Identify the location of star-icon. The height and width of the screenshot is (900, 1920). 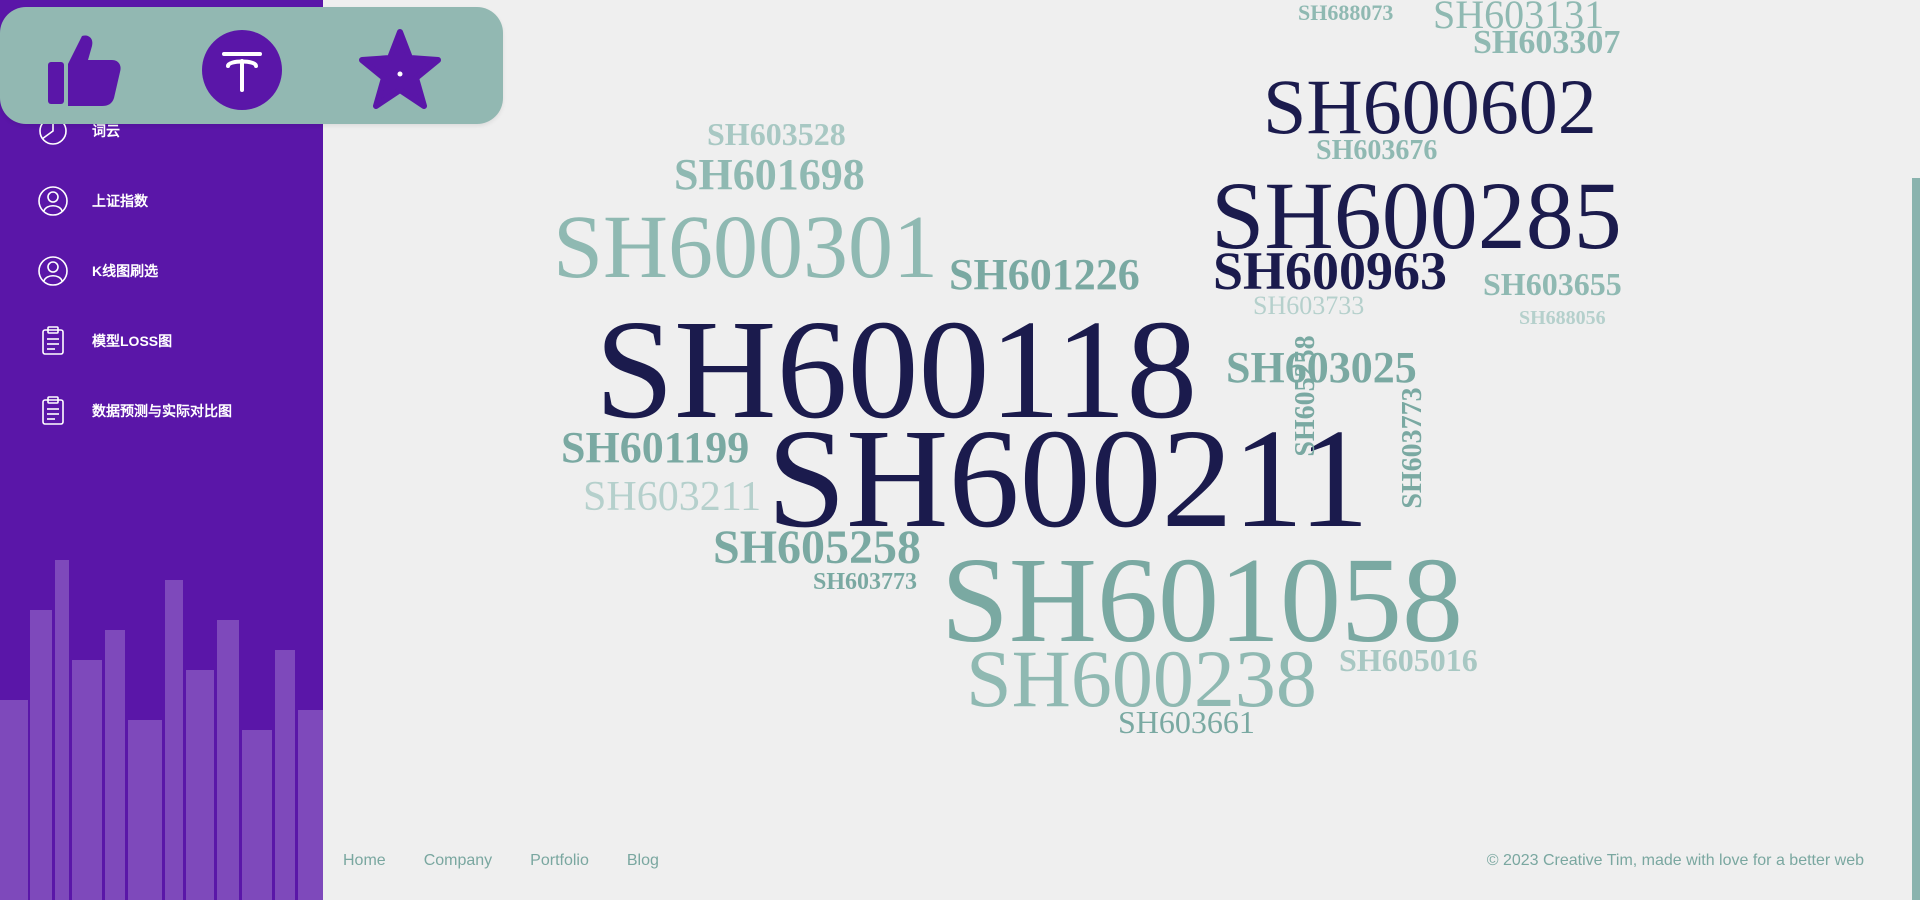
(400, 72).